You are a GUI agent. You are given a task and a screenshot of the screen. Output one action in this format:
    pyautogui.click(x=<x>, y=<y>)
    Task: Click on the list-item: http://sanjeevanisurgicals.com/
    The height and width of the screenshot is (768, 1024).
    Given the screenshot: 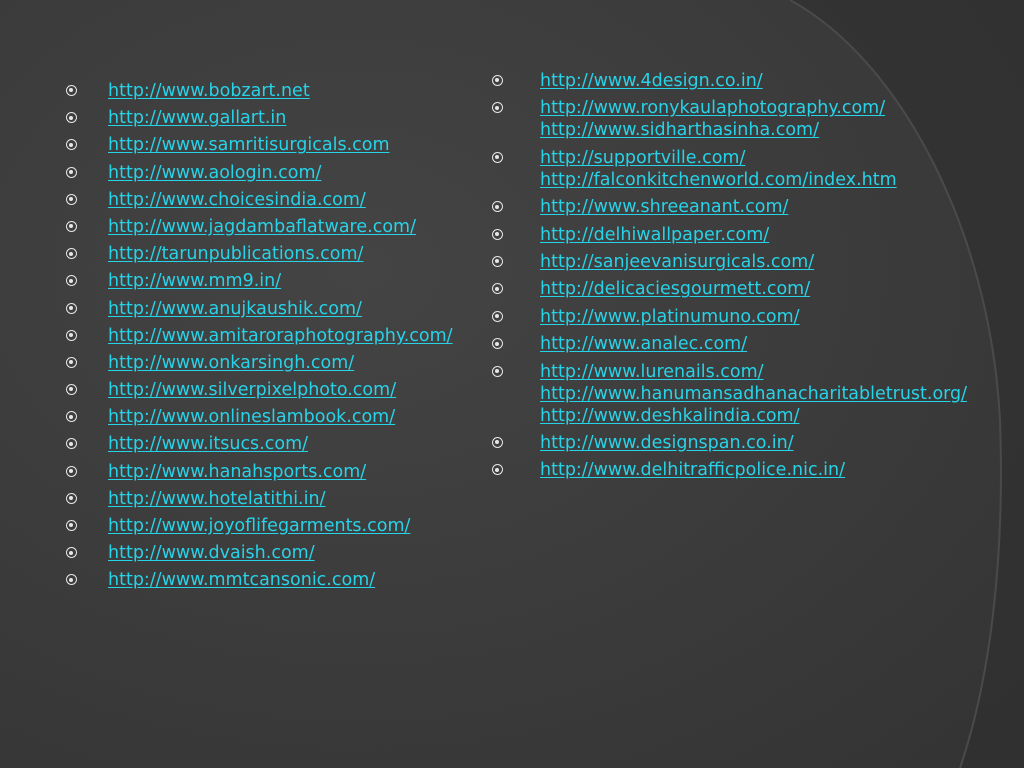 What is the action you would take?
    pyautogui.click(x=752, y=262)
    